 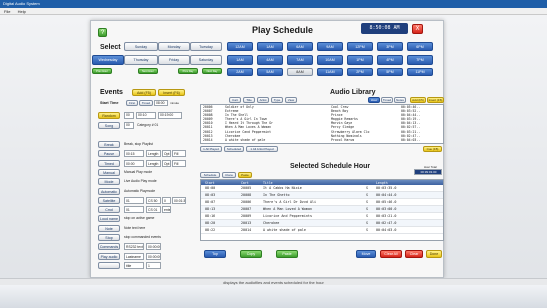 I want to click on filter-view: View, so click(x=291, y=100).